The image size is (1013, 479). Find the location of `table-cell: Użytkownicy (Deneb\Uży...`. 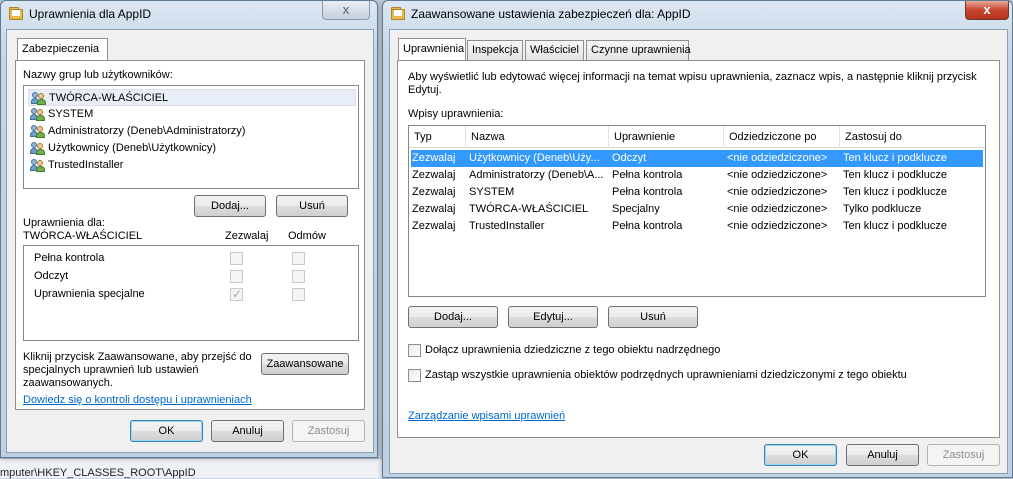

table-cell: Użytkownicy (Deneb\Uży... is located at coordinates (534, 158).